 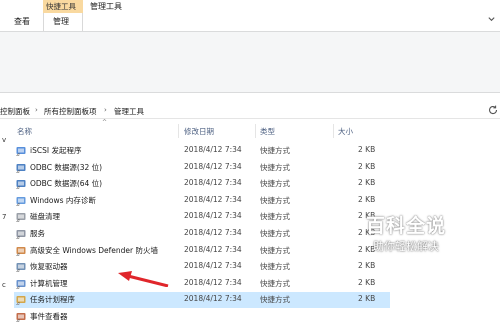 What do you see at coordinates (21, 234) in the screenshot?
I see `services-icon` at bounding box center [21, 234].